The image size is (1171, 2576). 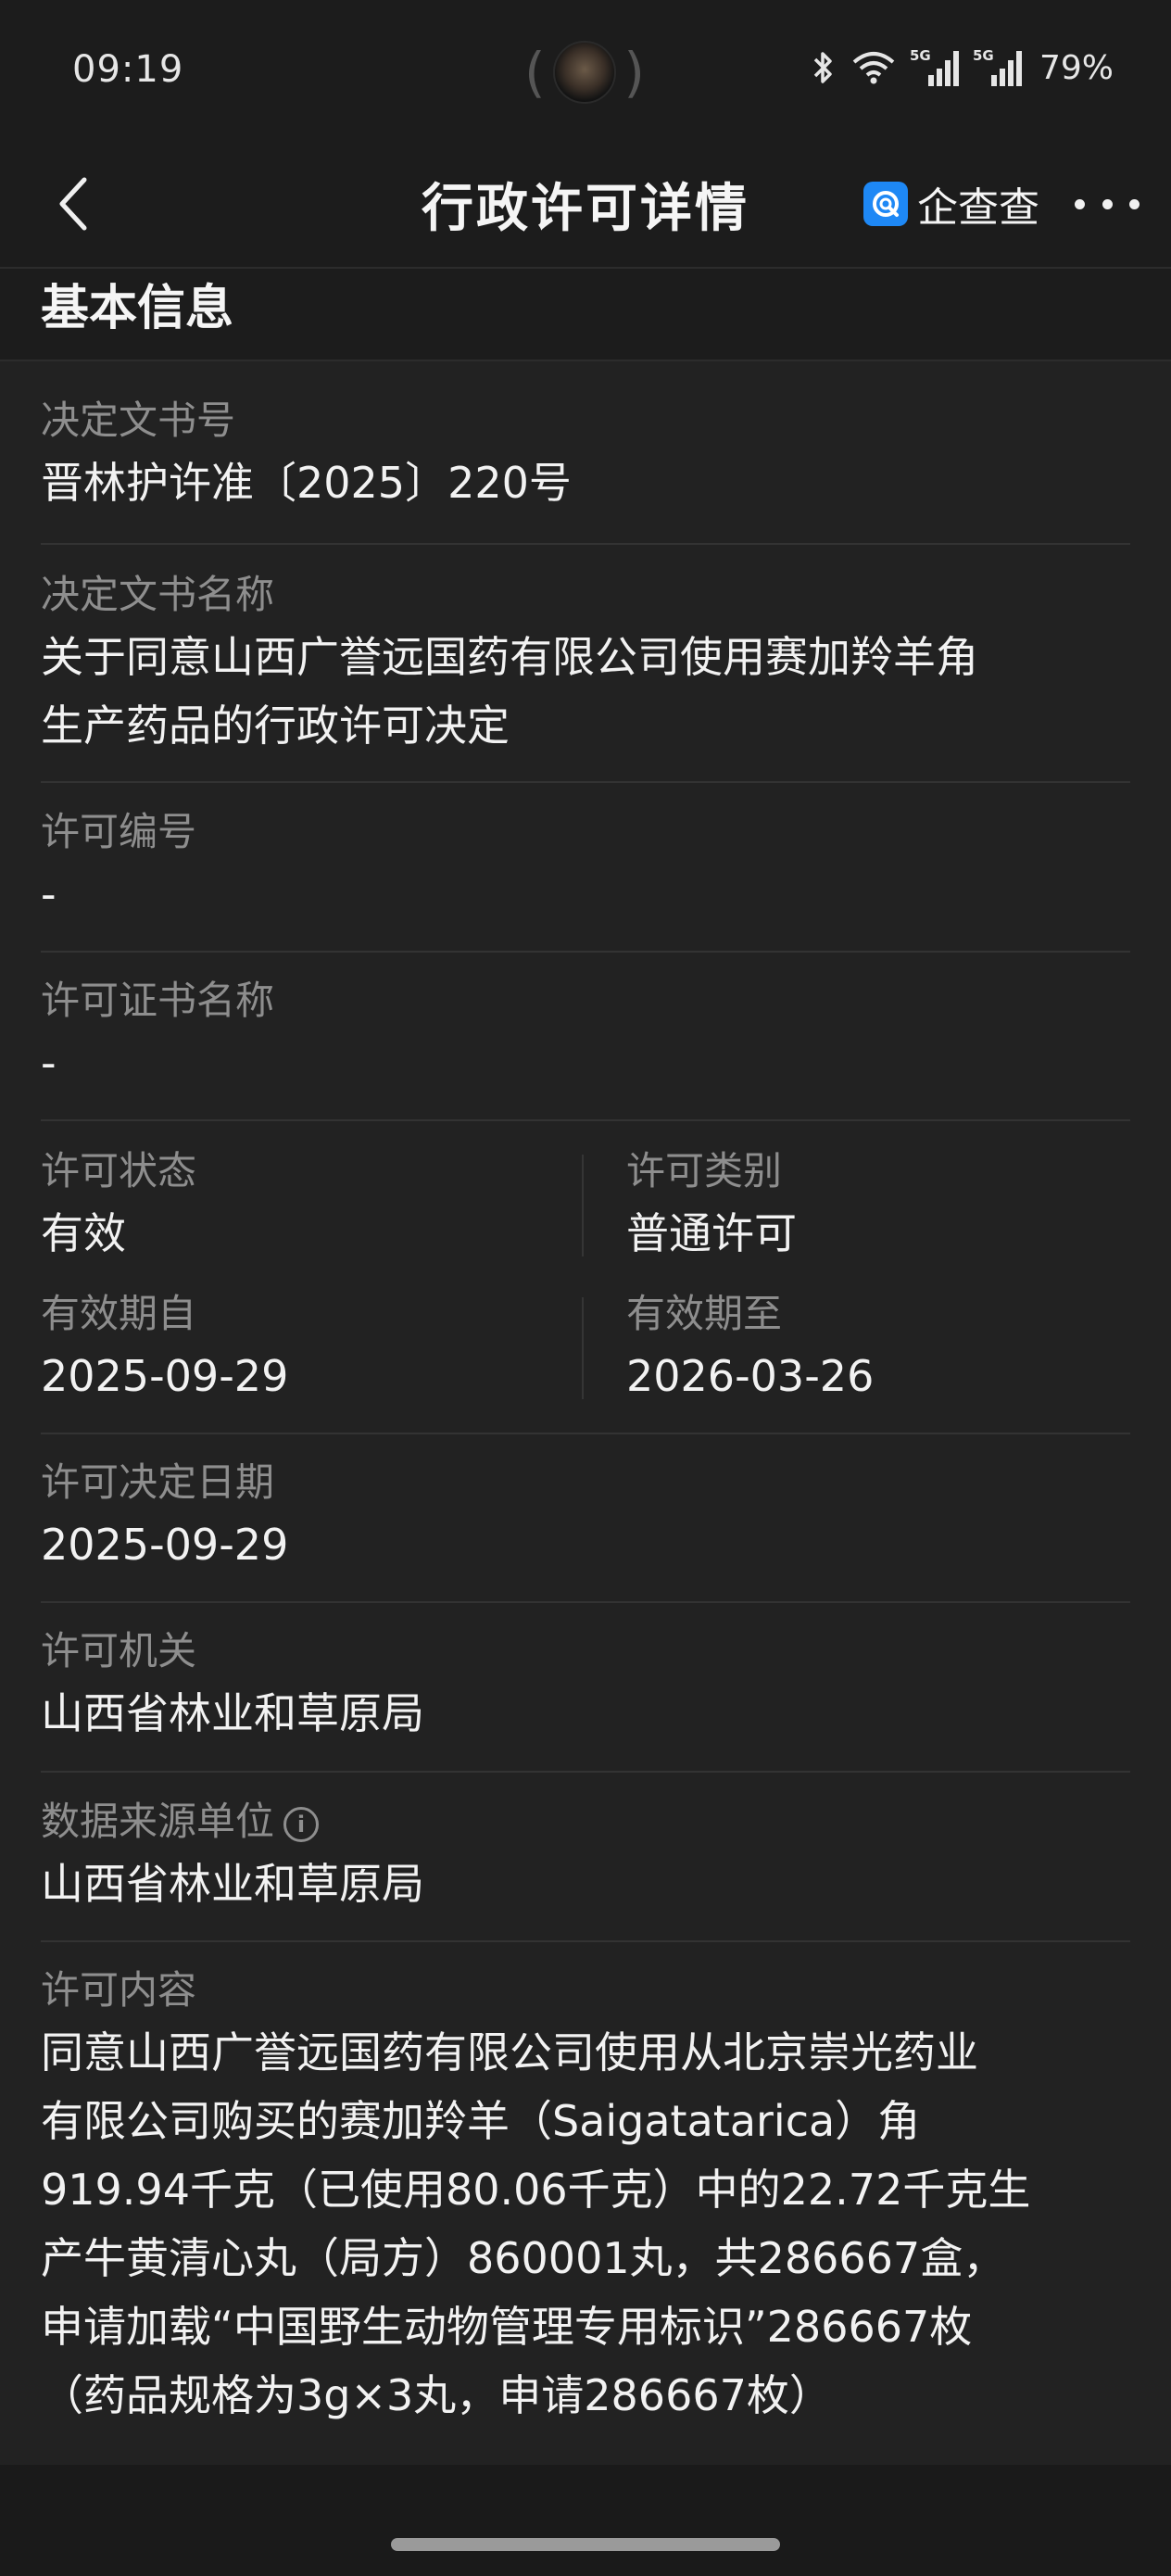 What do you see at coordinates (585, 1856) in the screenshot?
I see `data-source-field: 数据来源单位 i 山西省林业和草原局` at bounding box center [585, 1856].